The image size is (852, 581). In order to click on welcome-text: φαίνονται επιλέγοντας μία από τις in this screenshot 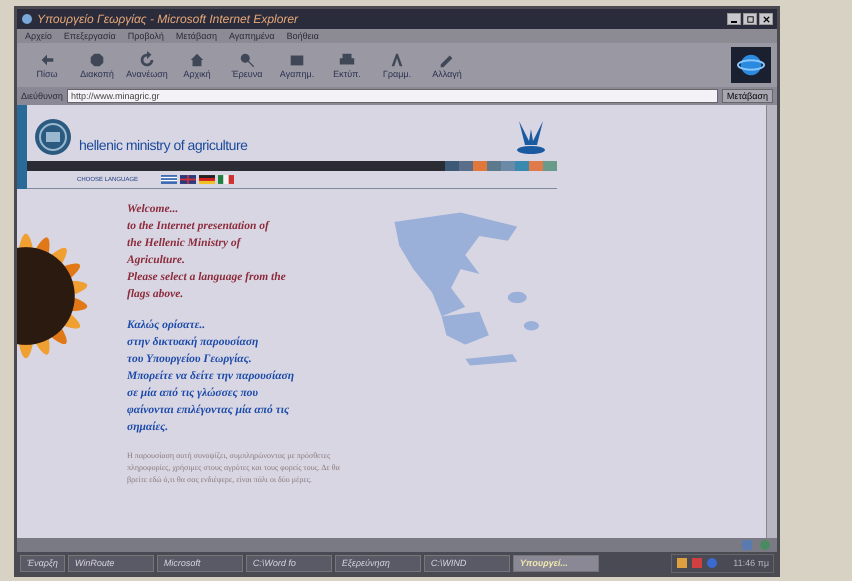, I will do `click(208, 410)`.